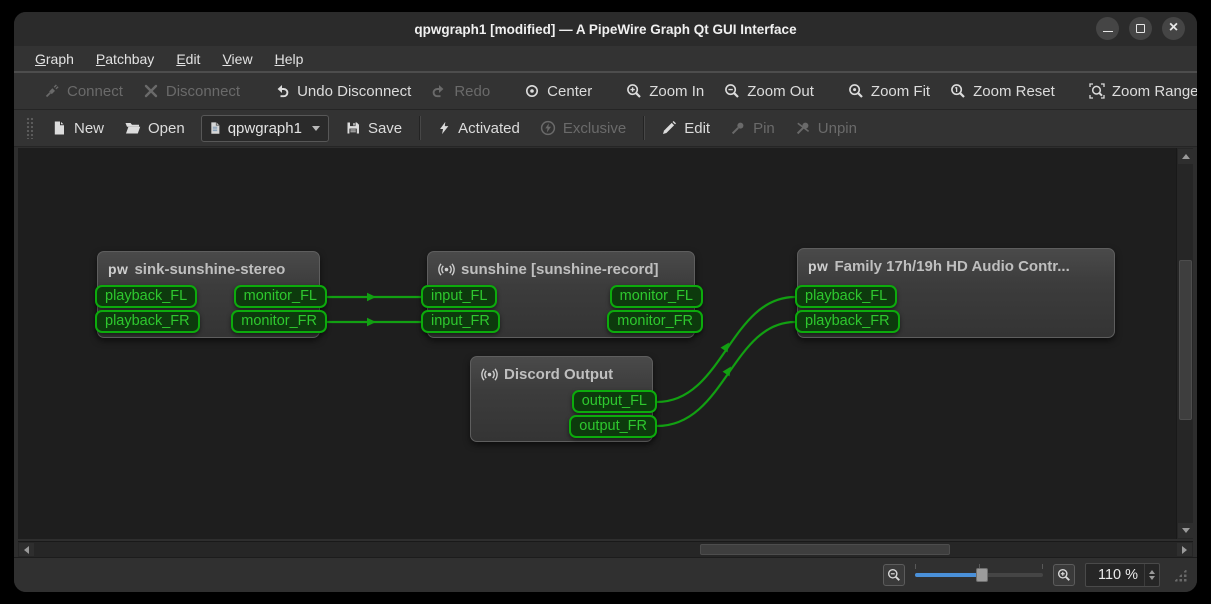 The width and height of the screenshot is (1211, 604). I want to click on center-button: Center, so click(558, 91).